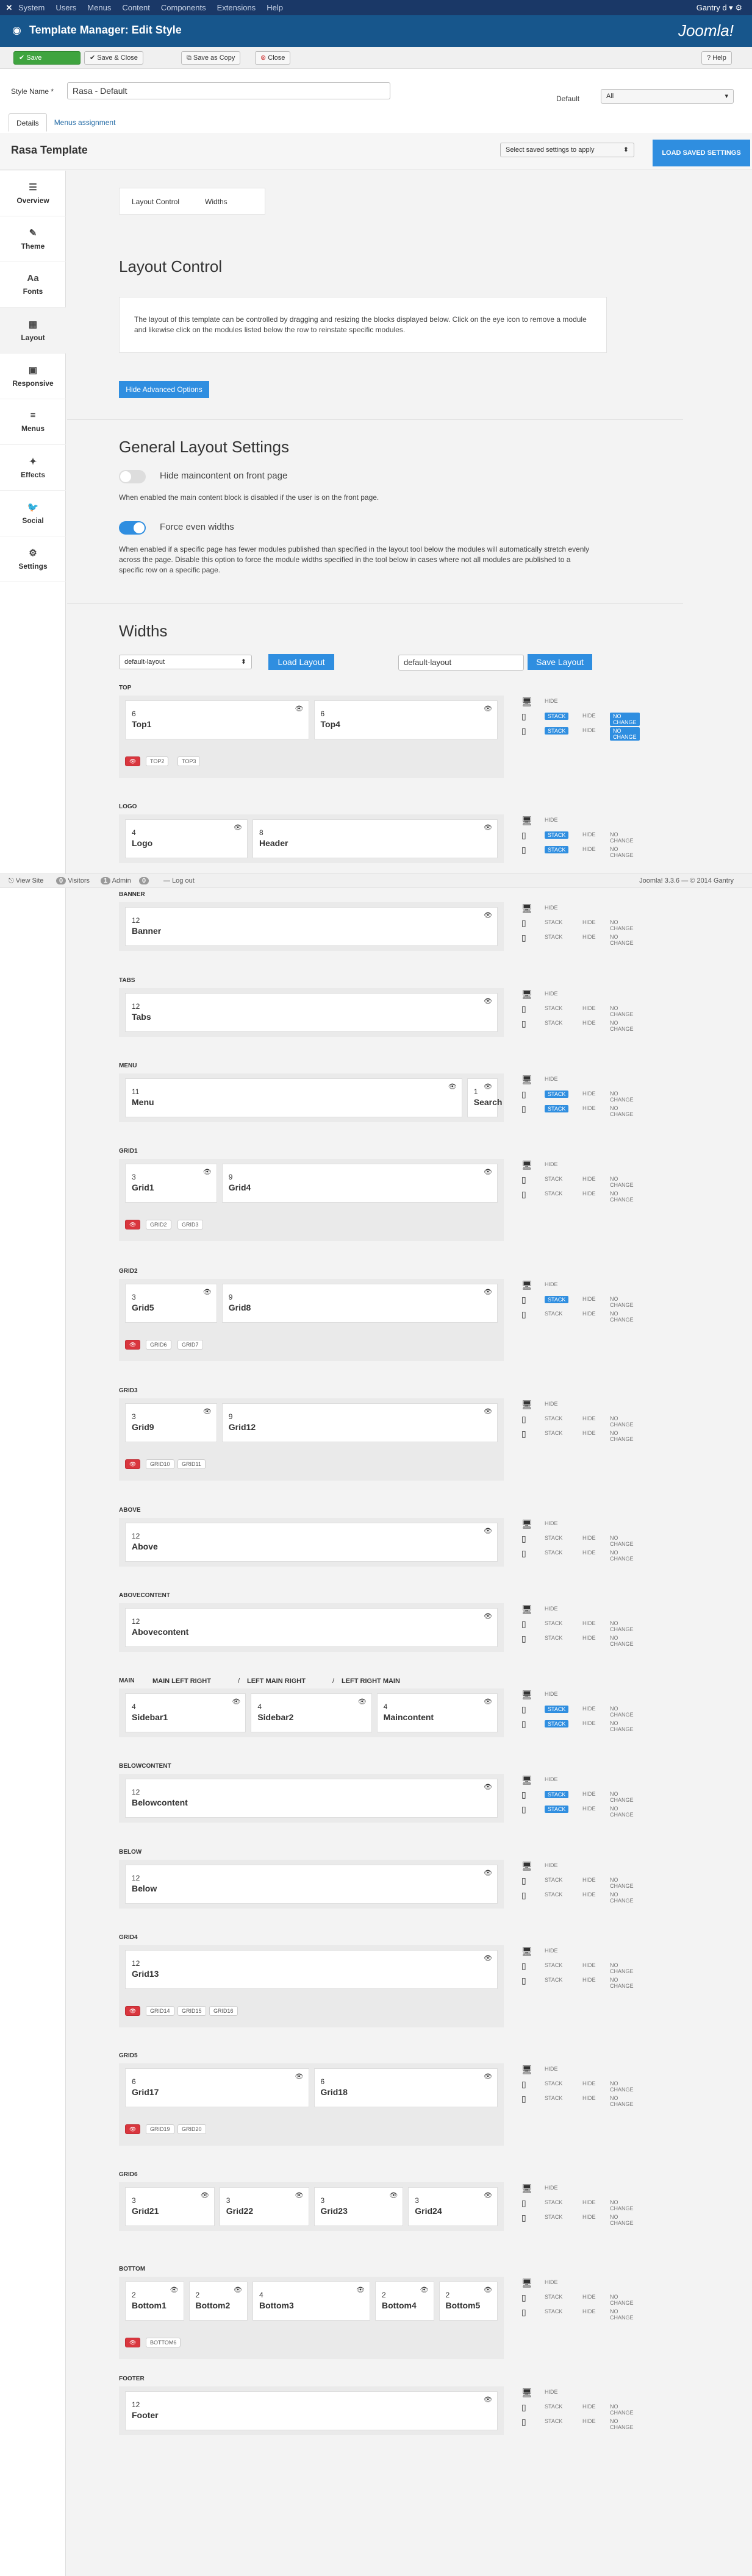 The image size is (752, 2576). Describe the element at coordinates (33, 285) in the screenshot. I see `sidebar-item-fonts: Aa Fonts` at that location.